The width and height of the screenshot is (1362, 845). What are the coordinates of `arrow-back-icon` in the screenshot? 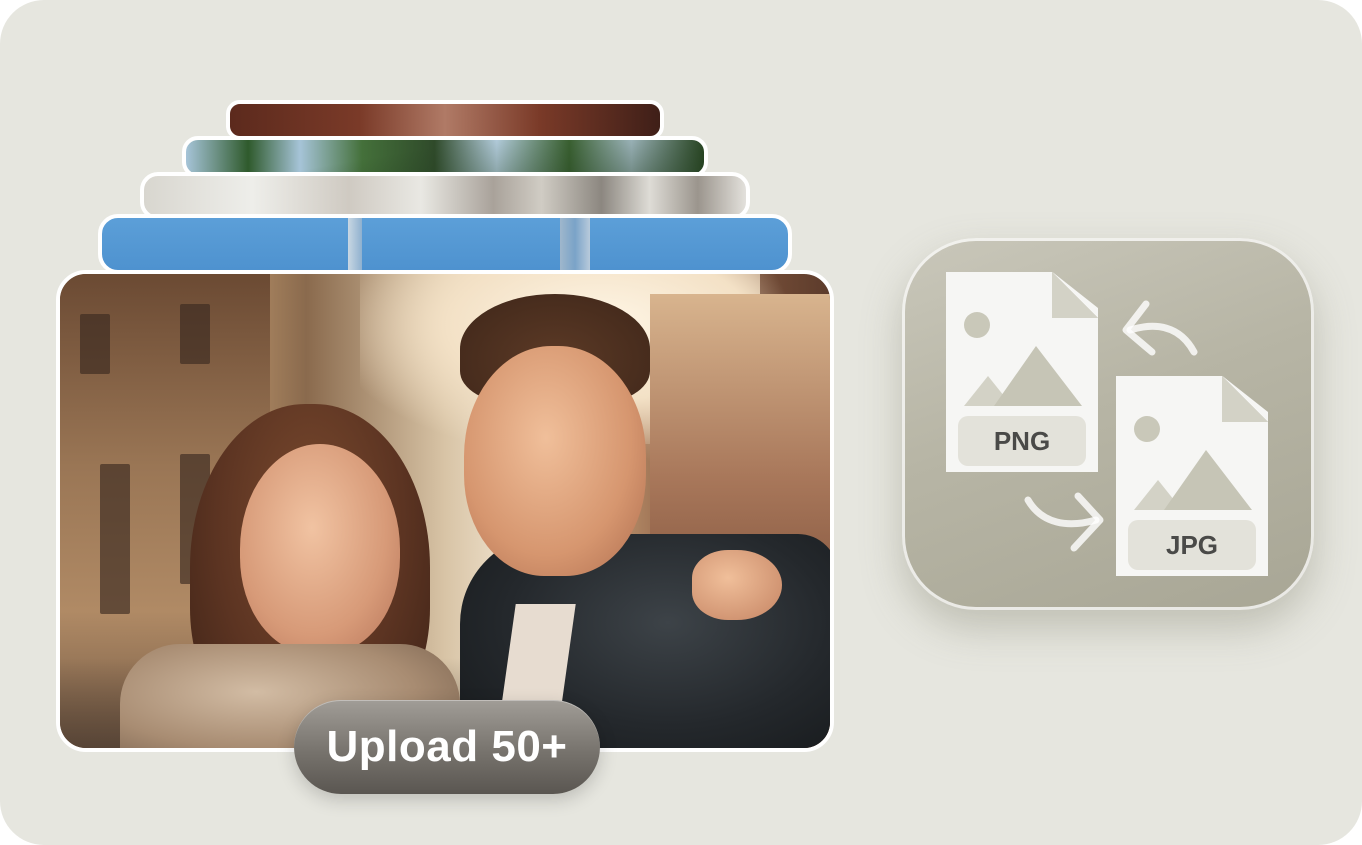 It's located at (1160, 328).